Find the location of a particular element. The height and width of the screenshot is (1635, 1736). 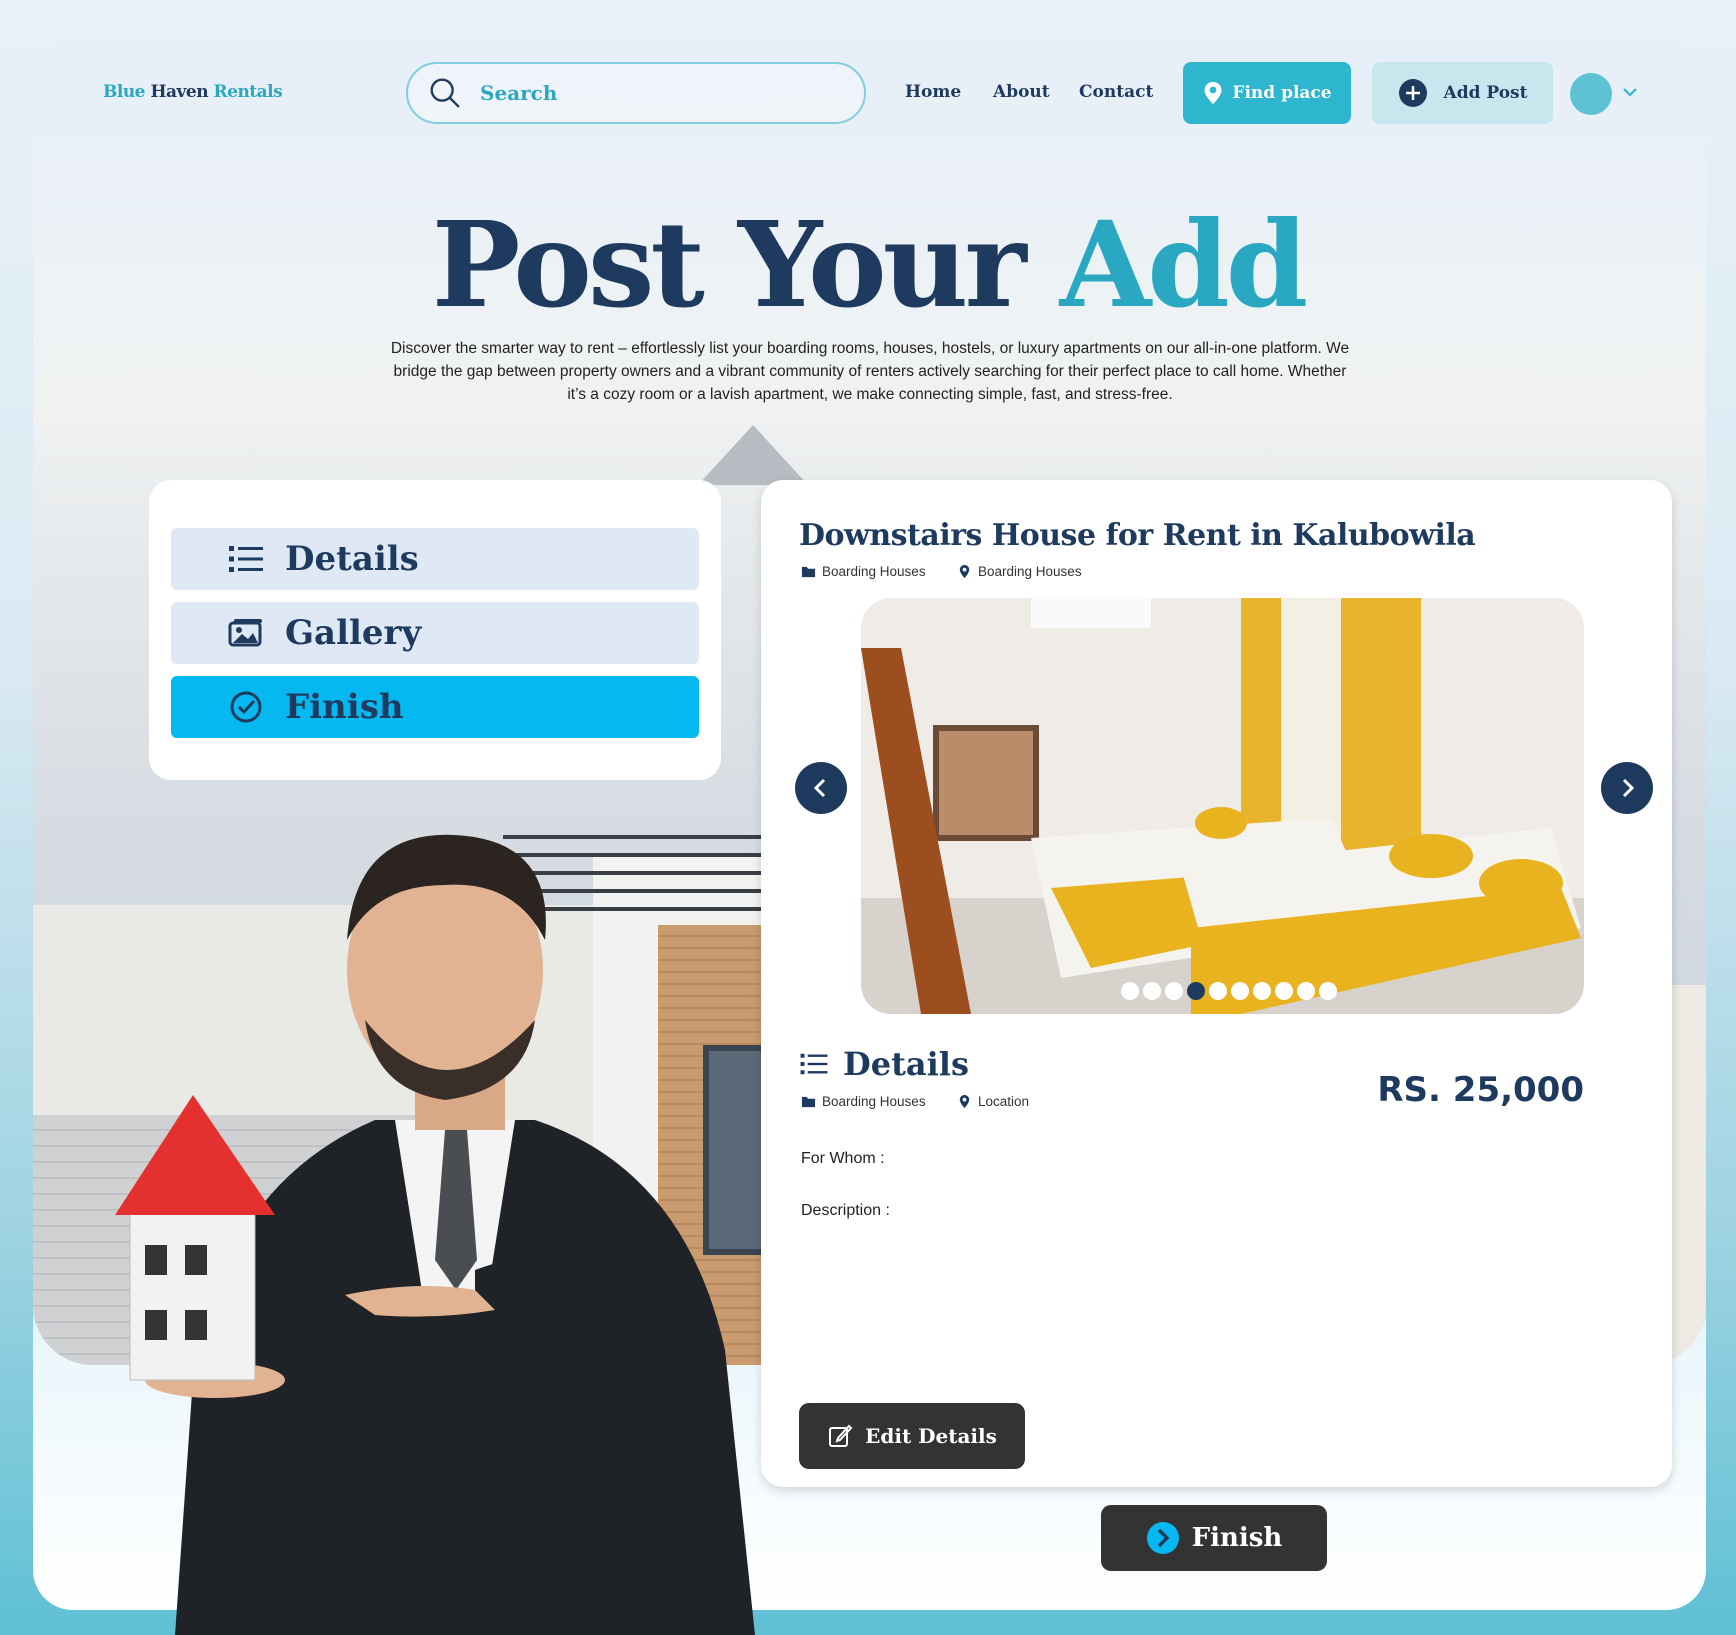

search-icon is located at coordinates (445, 93).